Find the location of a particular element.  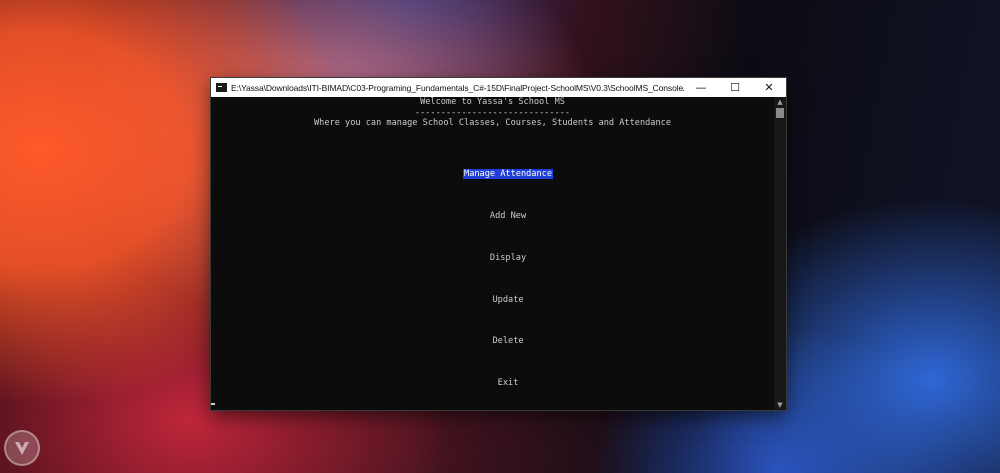

menu-item-update: Update is located at coordinates (492, 300).